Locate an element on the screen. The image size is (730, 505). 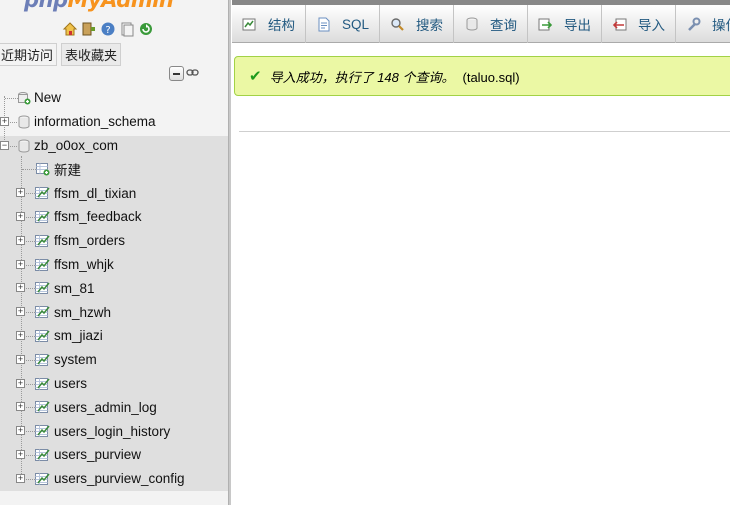
top-menu: 结构 SQL 搜索 查询 导出 导入 操作 is located at coordinates (481, 24).